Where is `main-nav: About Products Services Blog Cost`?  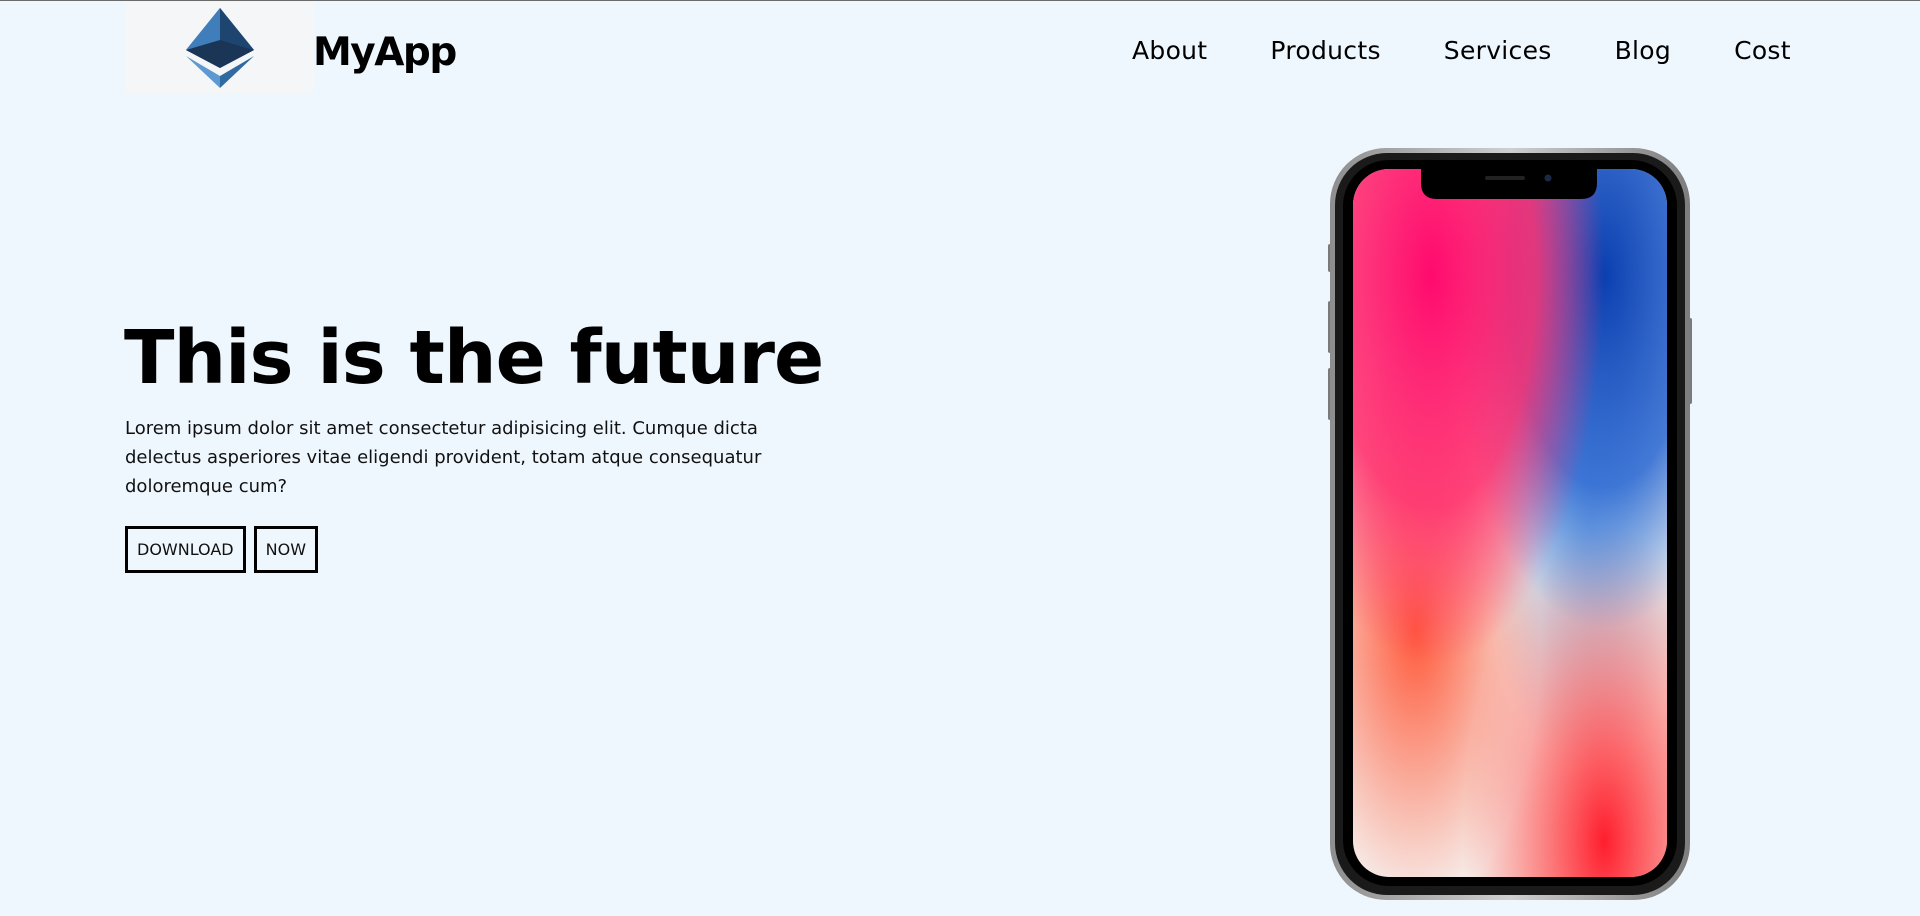
main-nav: About Products Services Blog Cost is located at coordinates (1461, 51).